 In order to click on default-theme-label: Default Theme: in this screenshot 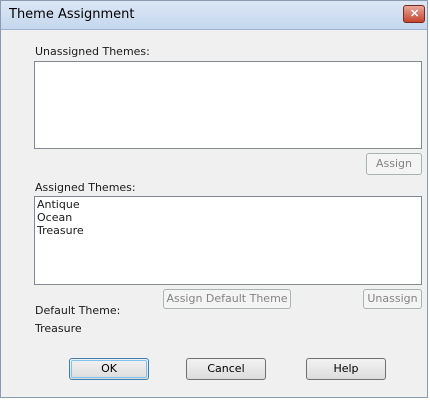, I will do `click(78, 310)`.